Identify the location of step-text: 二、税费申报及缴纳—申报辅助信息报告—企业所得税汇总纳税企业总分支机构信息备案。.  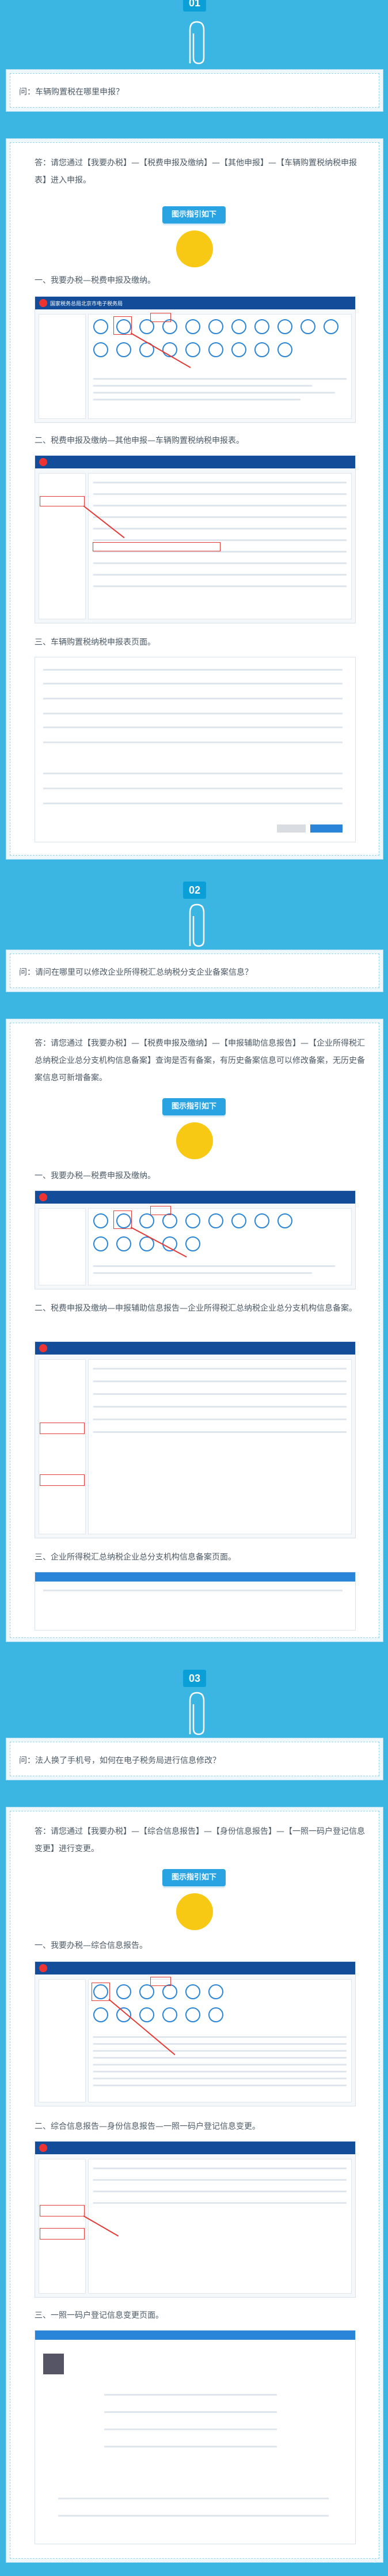
(196, 1308).